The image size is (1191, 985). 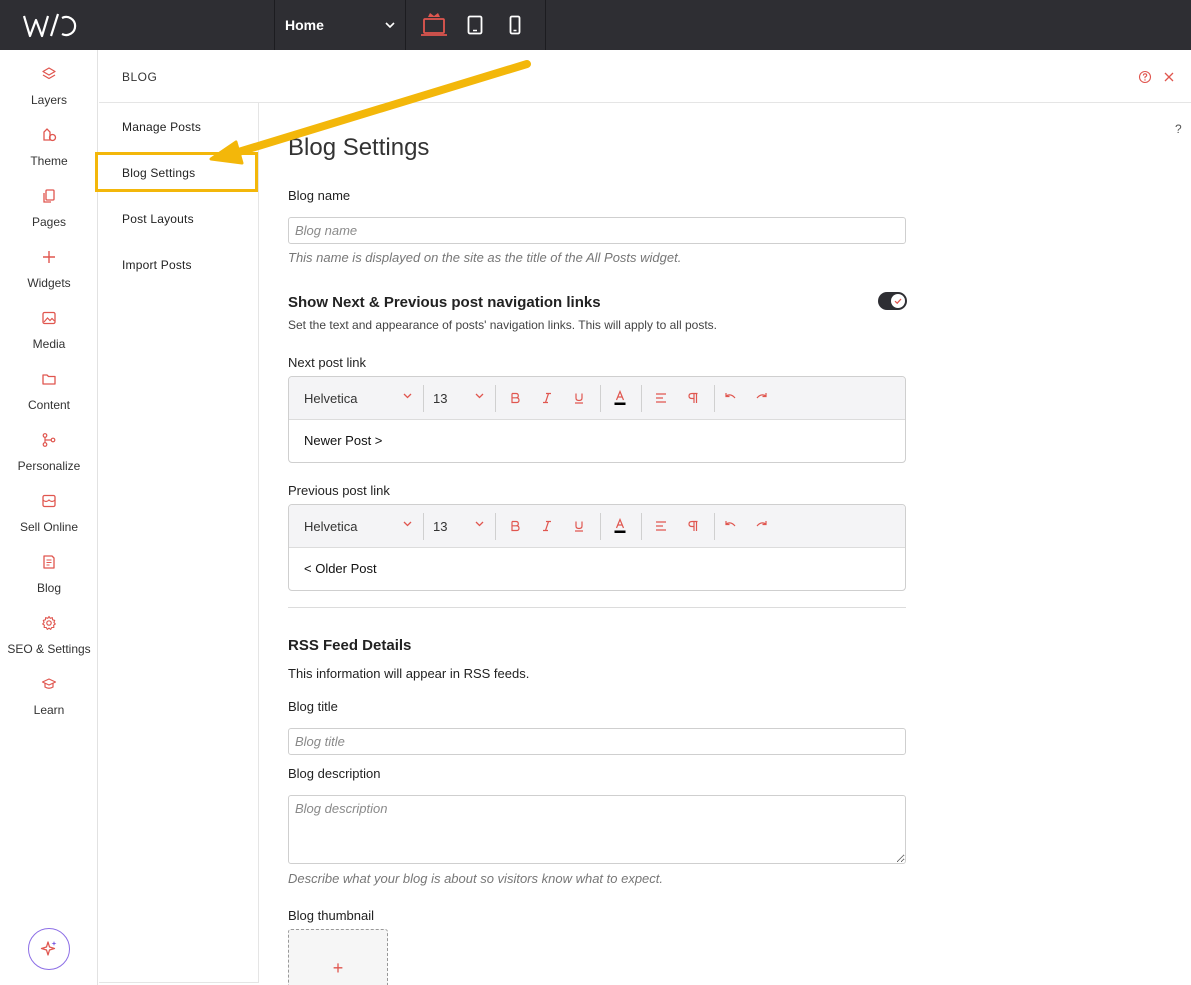 I want to click on help-circle-icon, so click(x=1145, y=77).